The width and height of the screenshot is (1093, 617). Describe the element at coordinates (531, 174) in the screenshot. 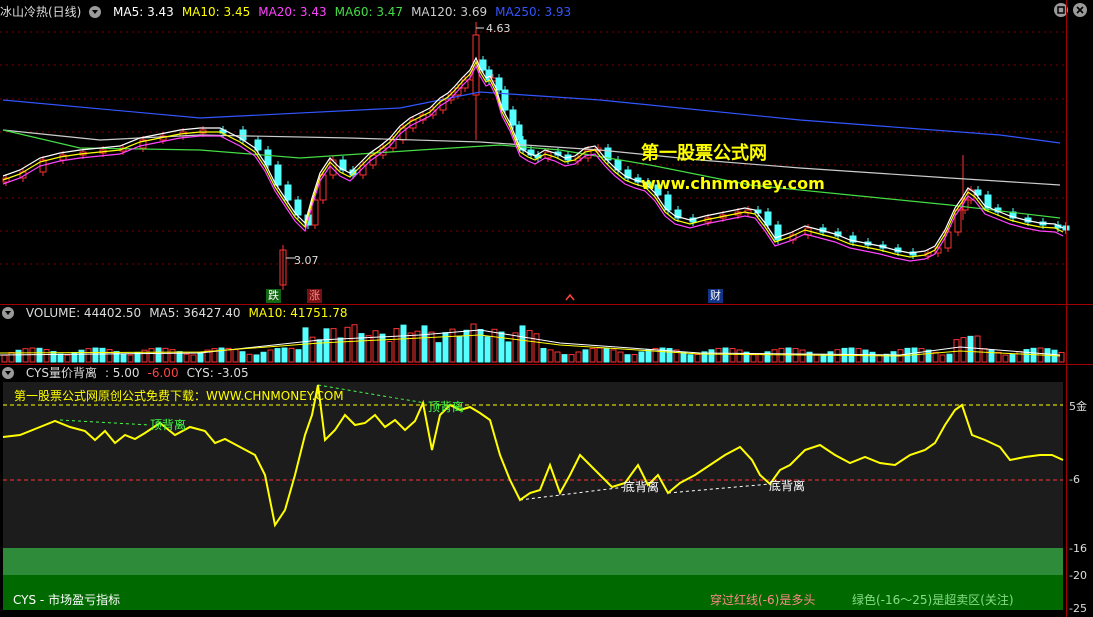

I see `ma60-line` at that location.